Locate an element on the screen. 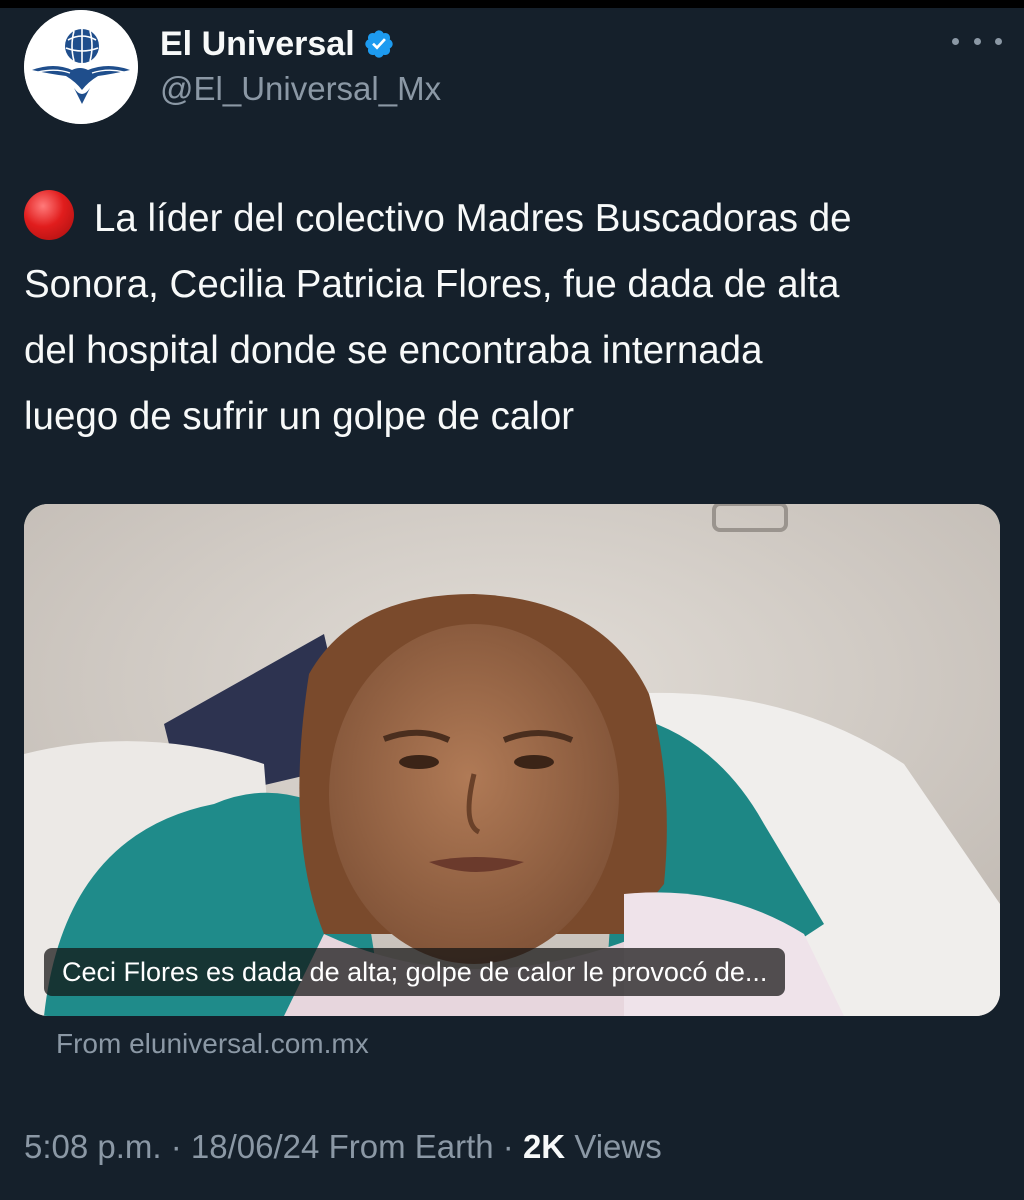 The height and width of the screenshot is (1200, 1024). link-card-source: From eluniversal.com.mx is located at coordinates (212, 1044).